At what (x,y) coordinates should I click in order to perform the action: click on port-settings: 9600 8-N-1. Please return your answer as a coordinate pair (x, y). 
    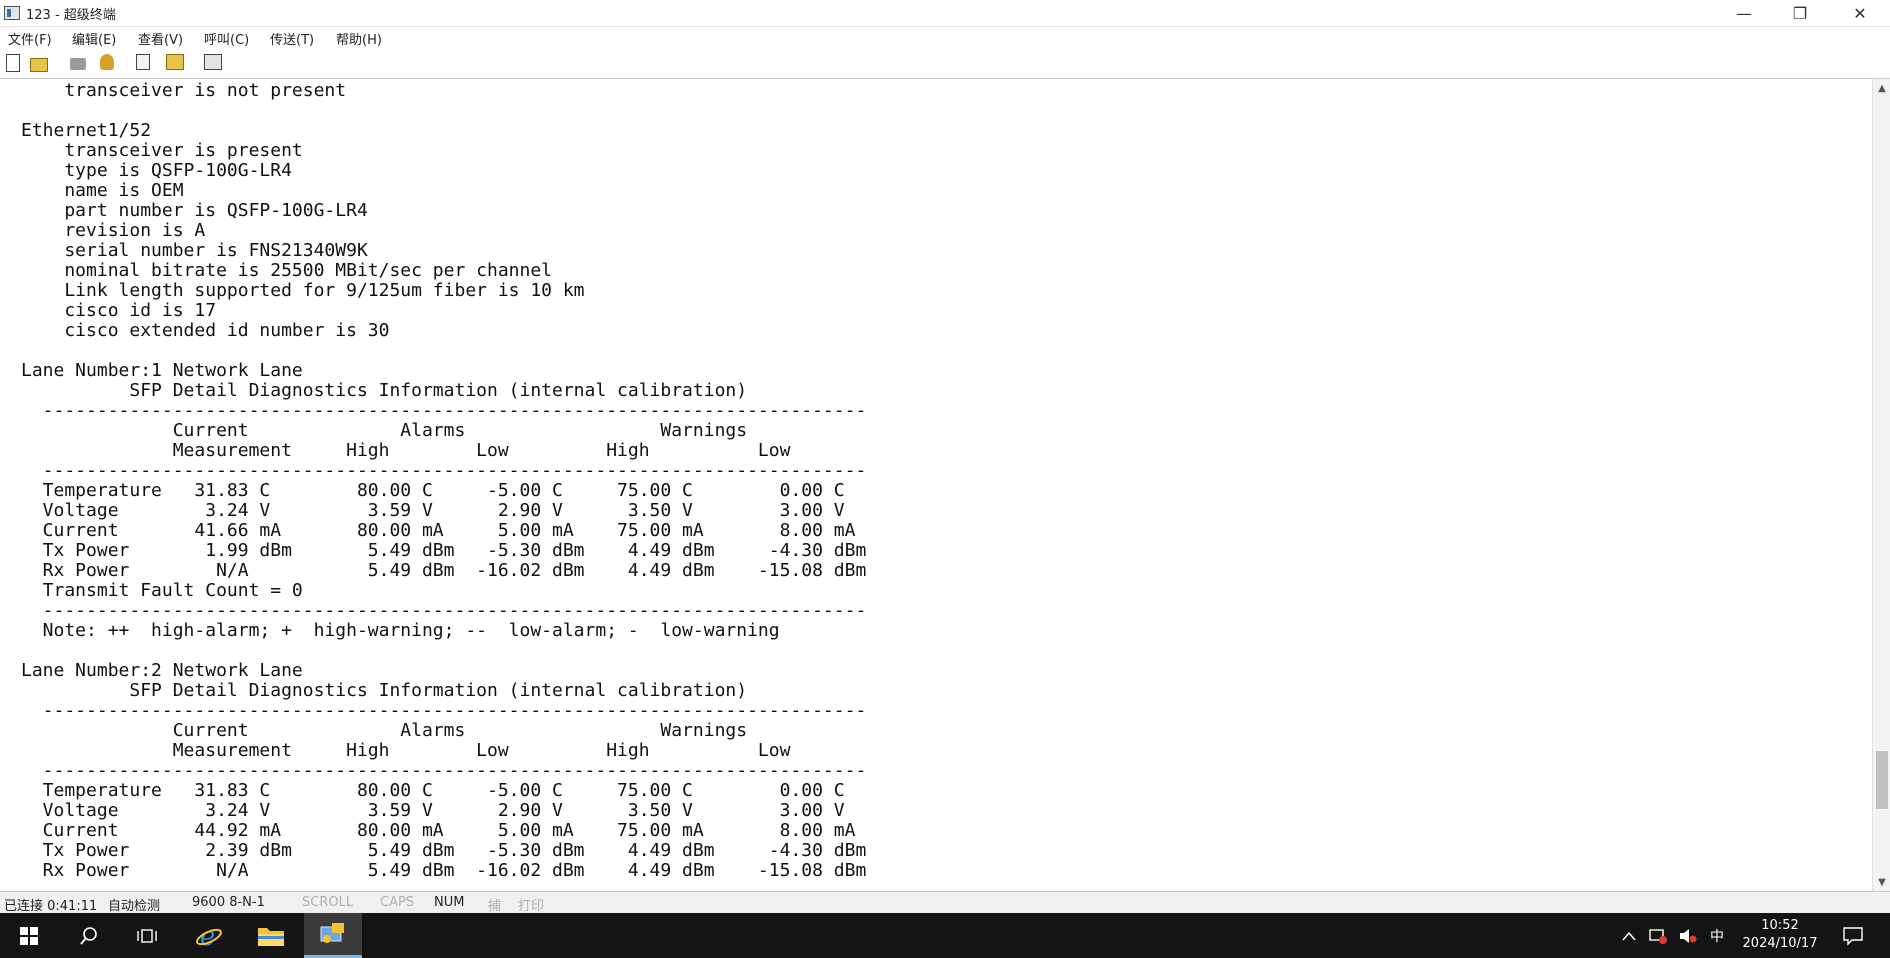
    Looking at the image, I should click on (228, 902).